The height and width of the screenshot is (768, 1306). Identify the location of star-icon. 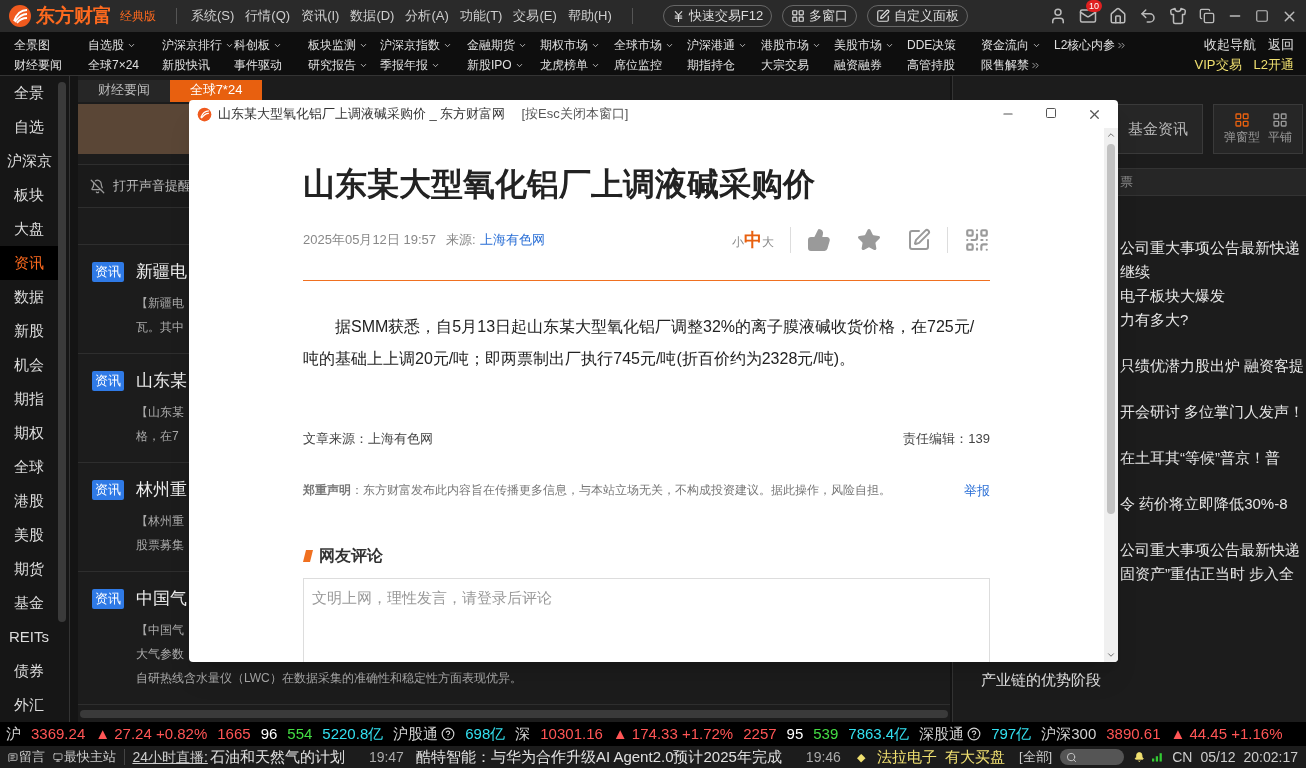
(869, 240).